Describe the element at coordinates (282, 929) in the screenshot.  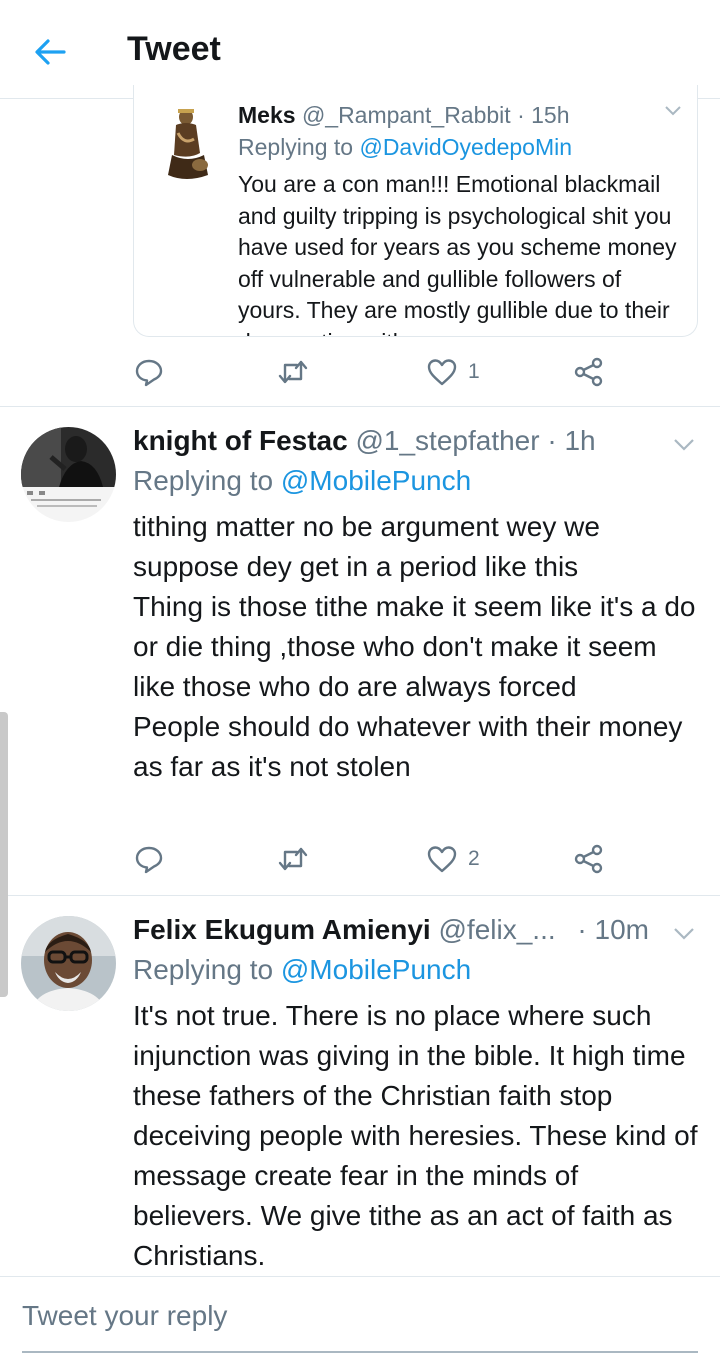
I see `author-name: Felix Ekugum Amienyi` at that location.